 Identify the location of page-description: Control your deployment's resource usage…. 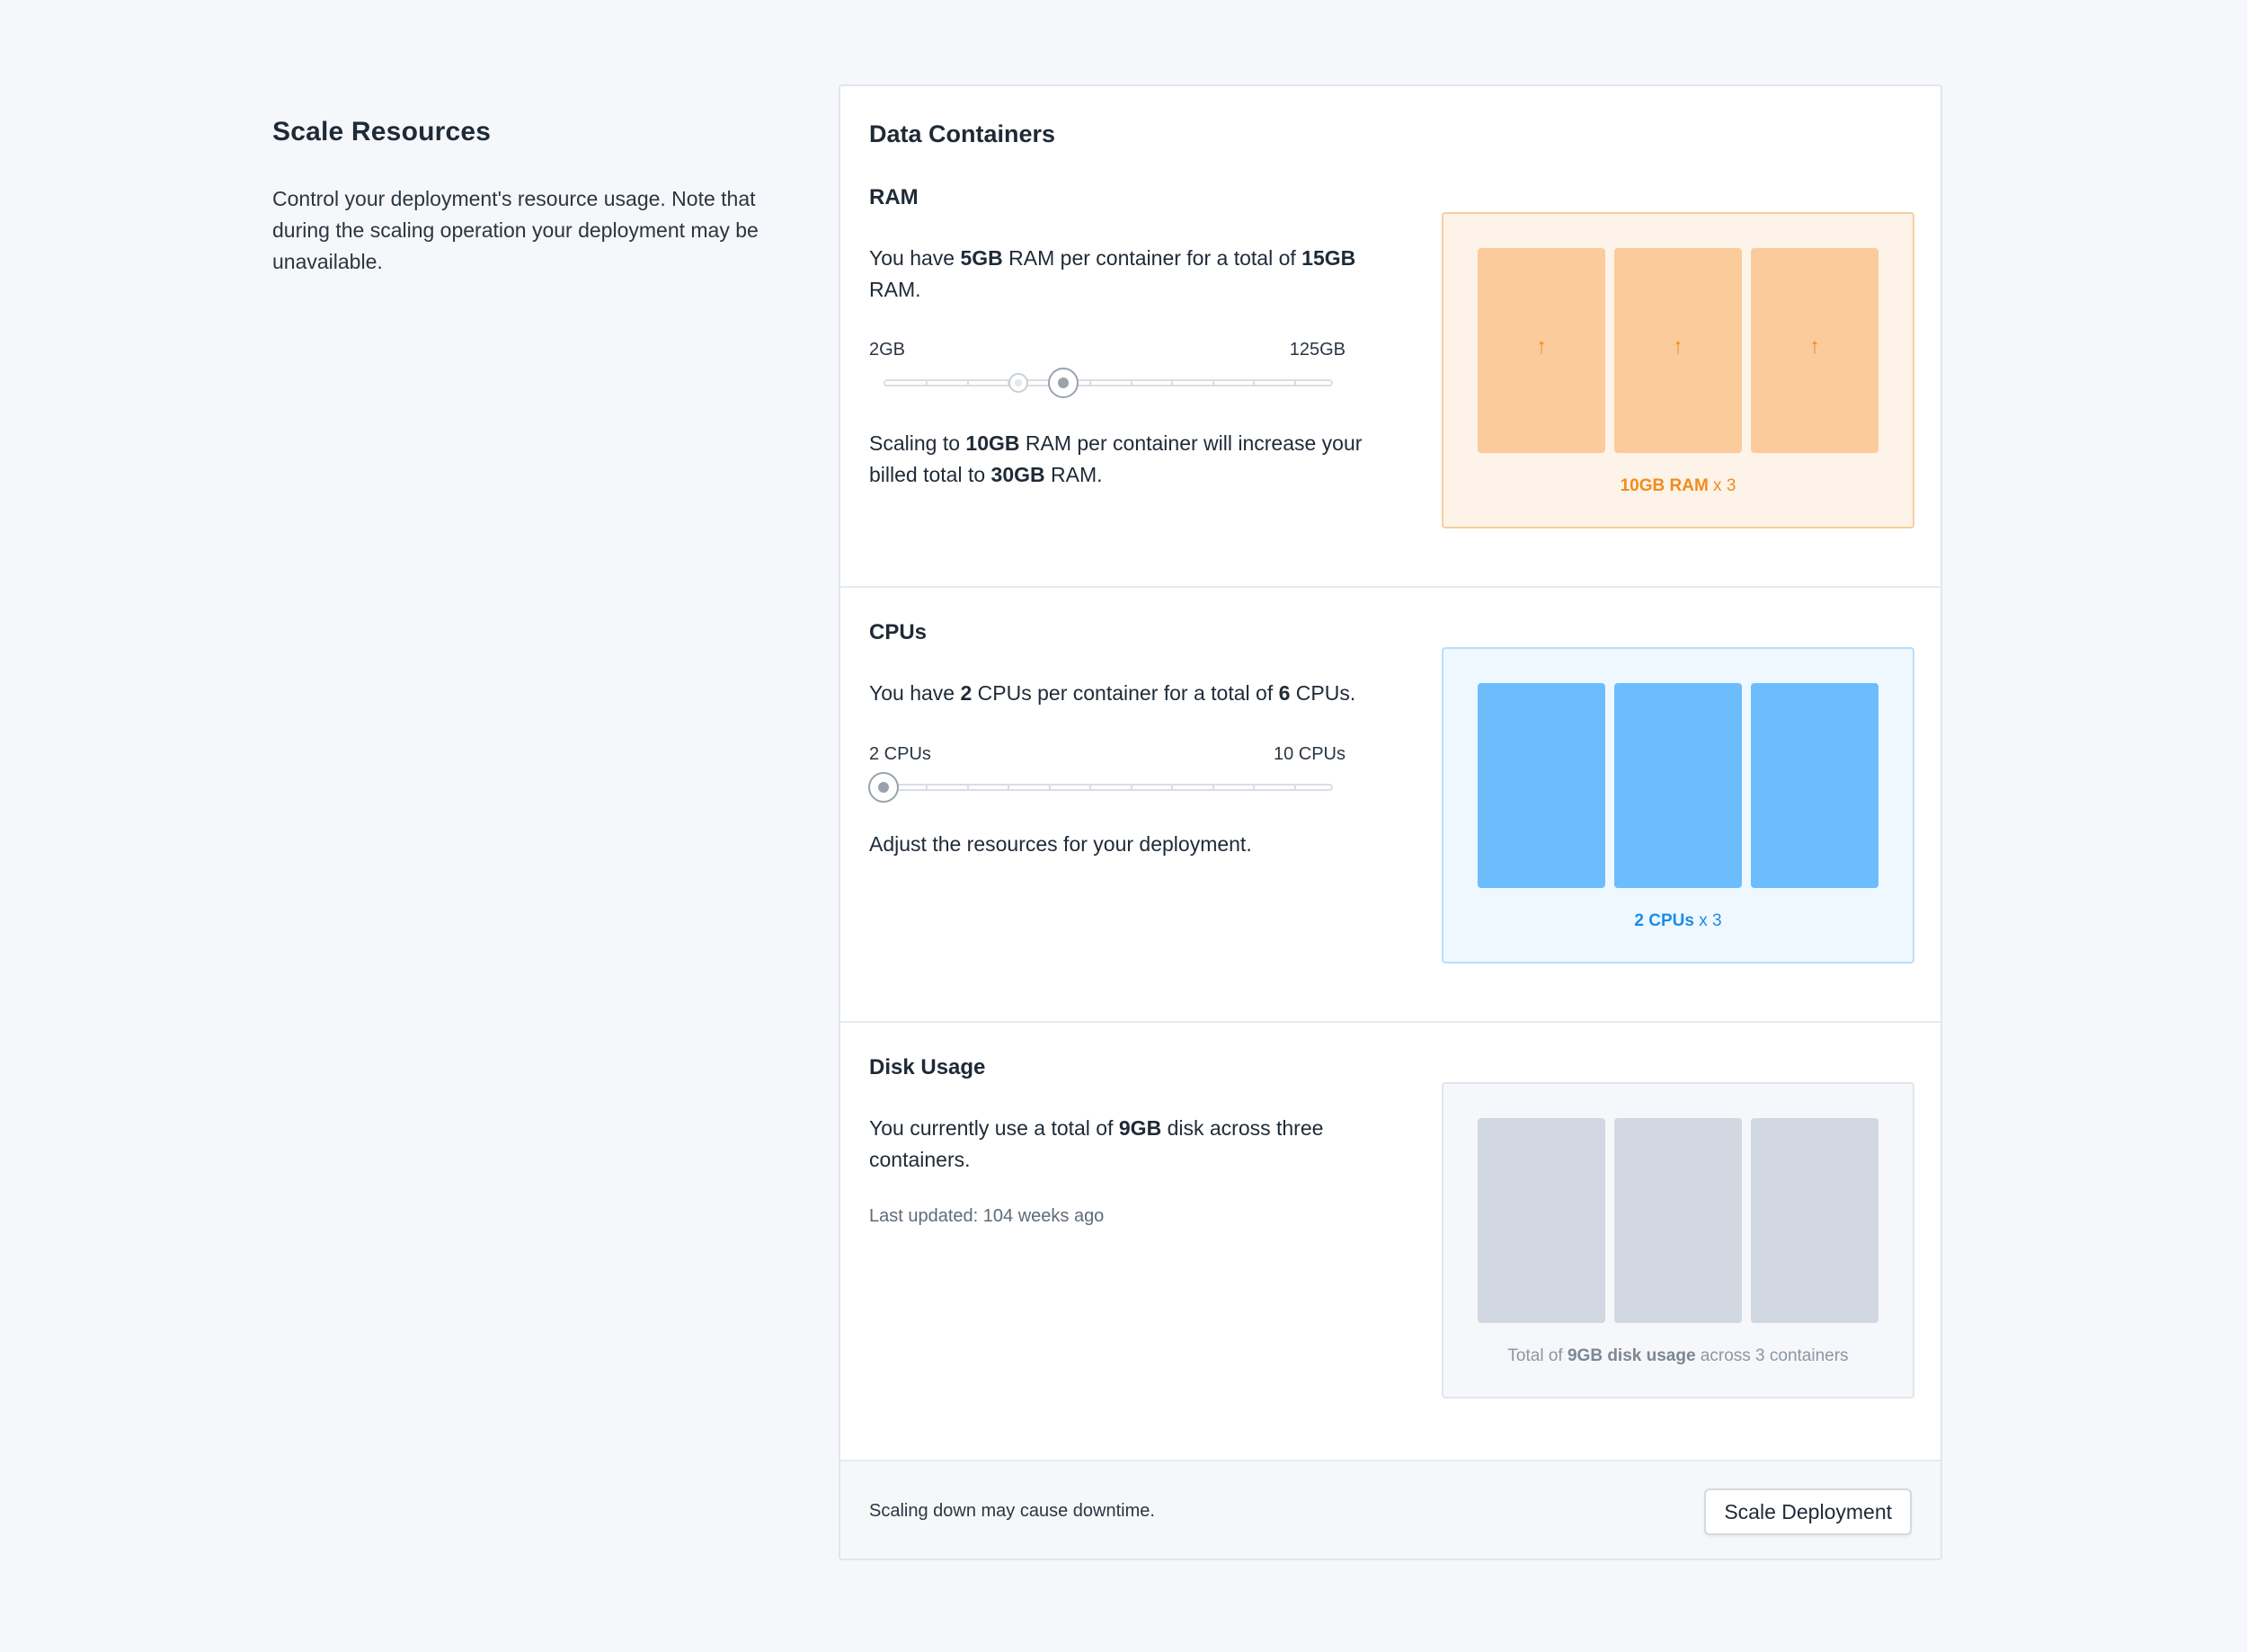
(516, 230).